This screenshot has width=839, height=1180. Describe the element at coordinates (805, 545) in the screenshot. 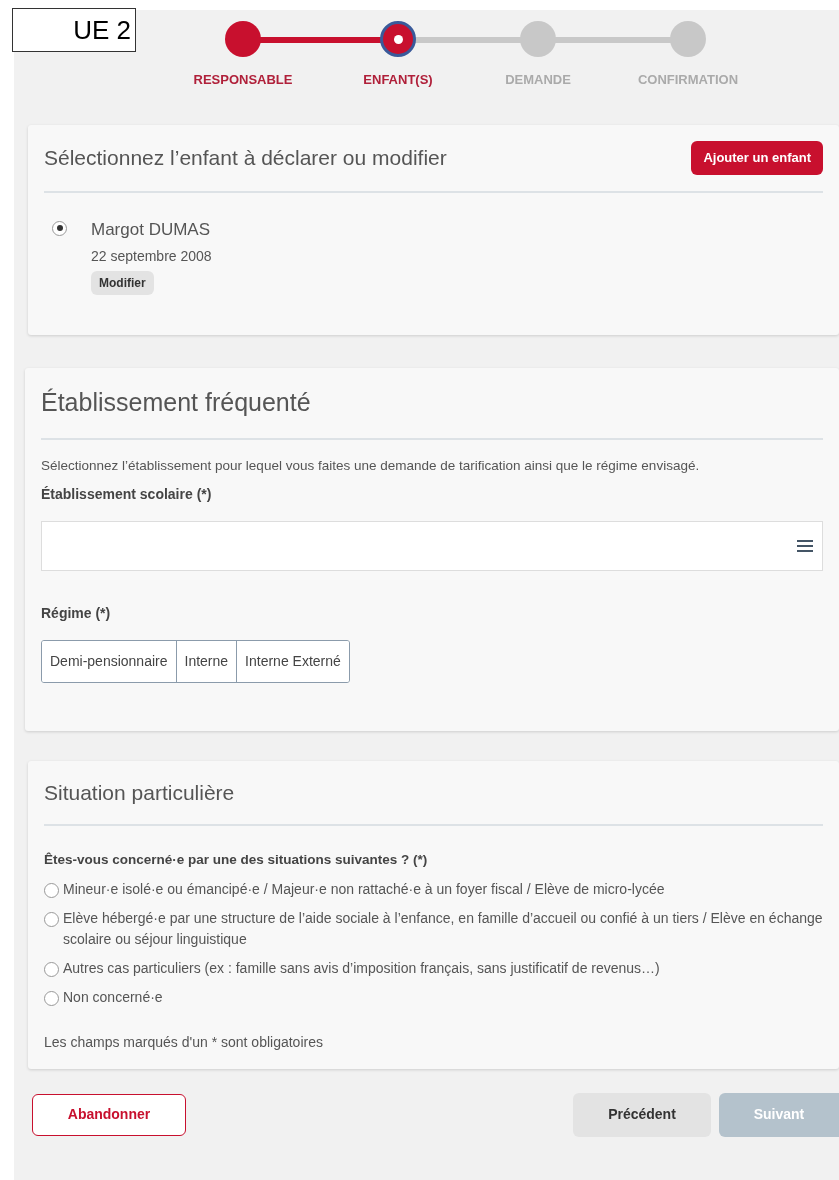

I see `menu-icon` at that location.